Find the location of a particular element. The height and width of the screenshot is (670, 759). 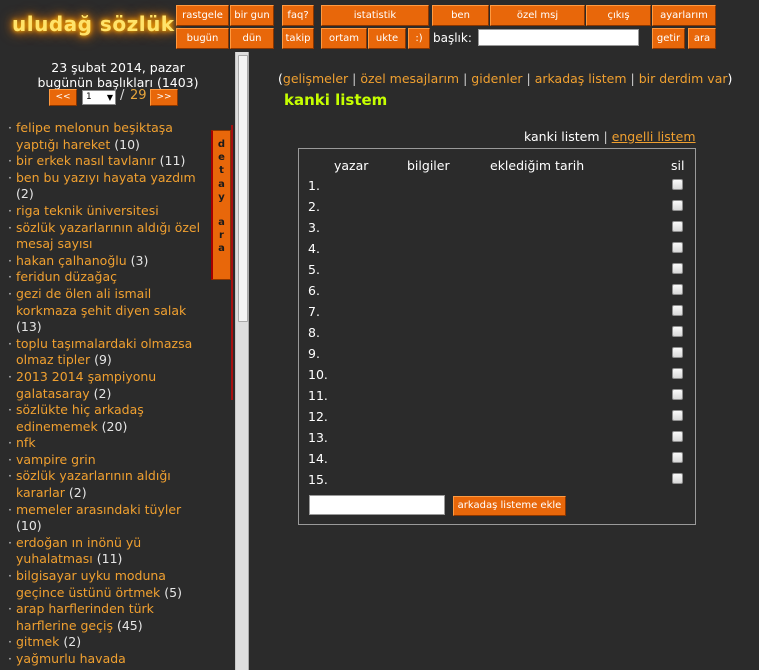

topic-item: · 2013 2014 şampiyonu galatasaray (2) is located at coordinates (108, 385).